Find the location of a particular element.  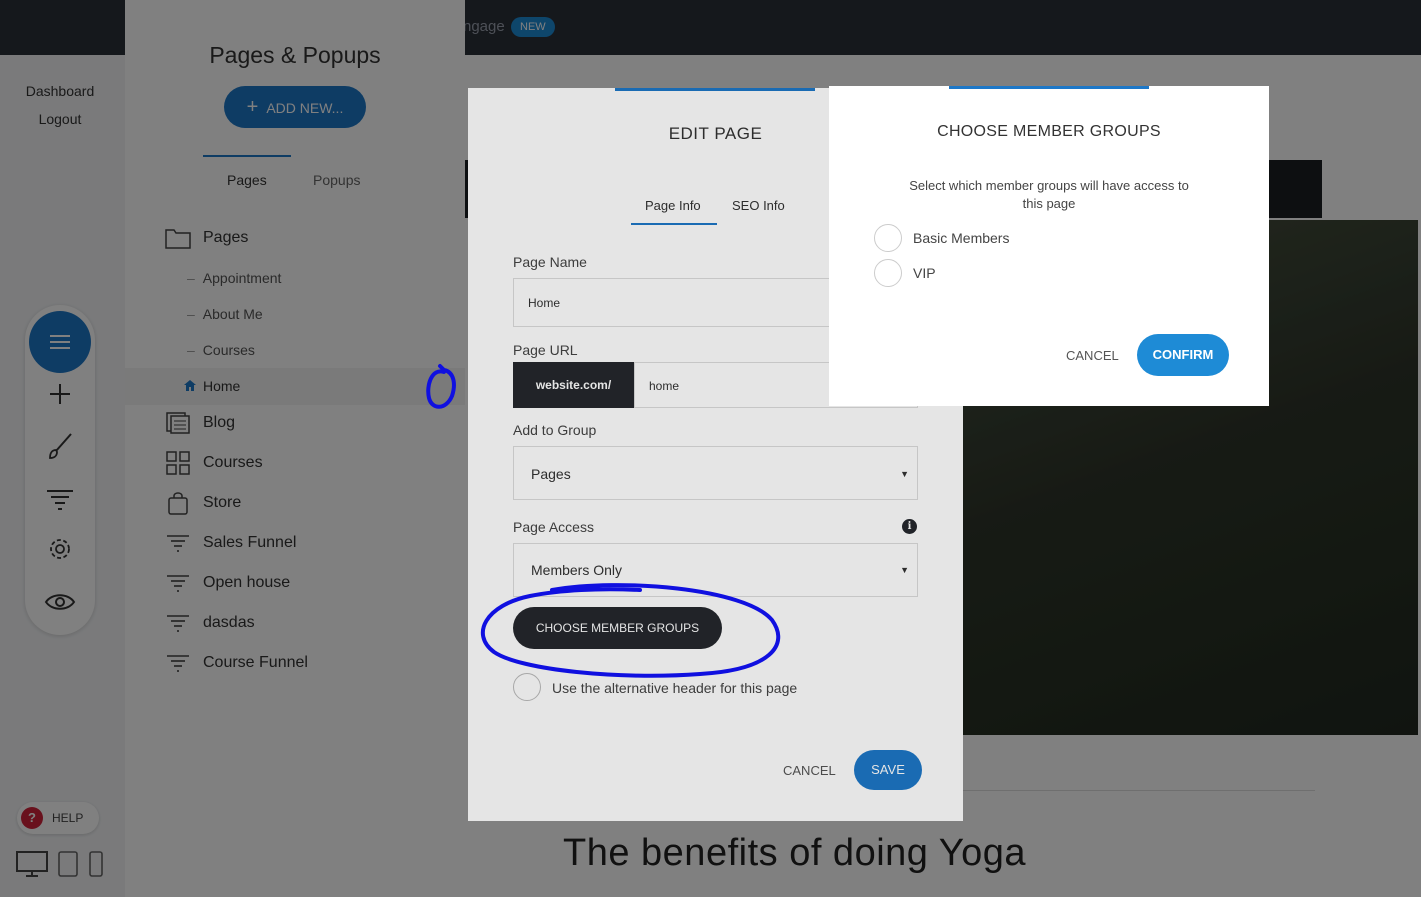

cancel-button: CANCEL is located at coordinates (1092, 355).